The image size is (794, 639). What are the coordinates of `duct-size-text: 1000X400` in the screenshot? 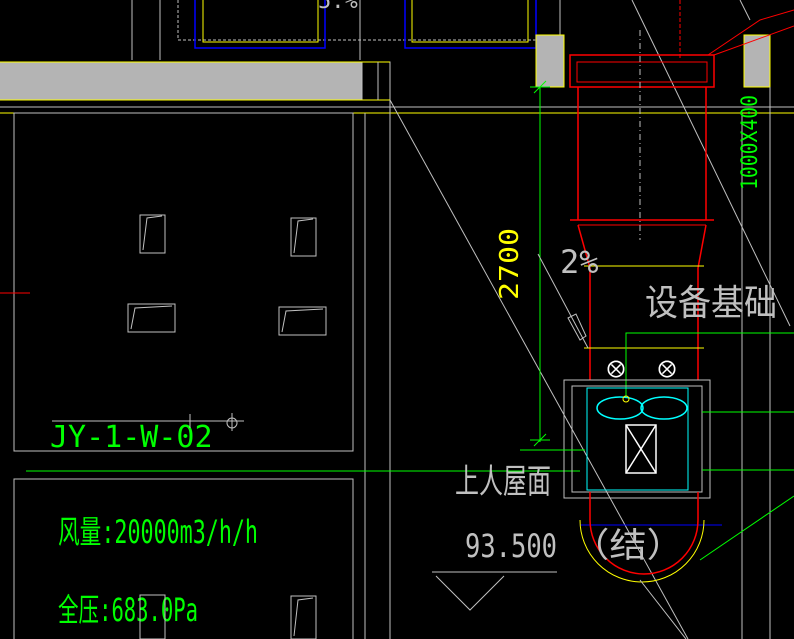 It's located at (750, 142).